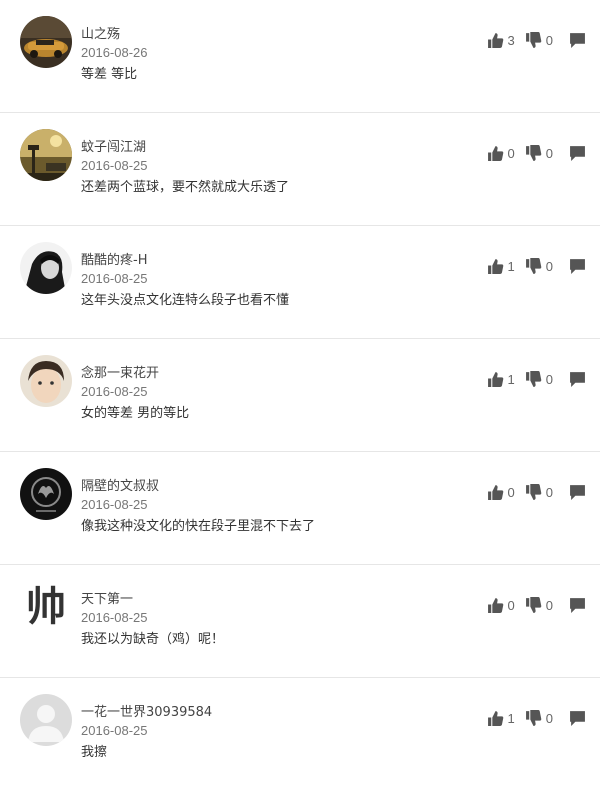 This screenshot has width=600, height=791. I want to click on comment-text: 像我这种没文化的快在段子里混不下去了, so click(198, 526).